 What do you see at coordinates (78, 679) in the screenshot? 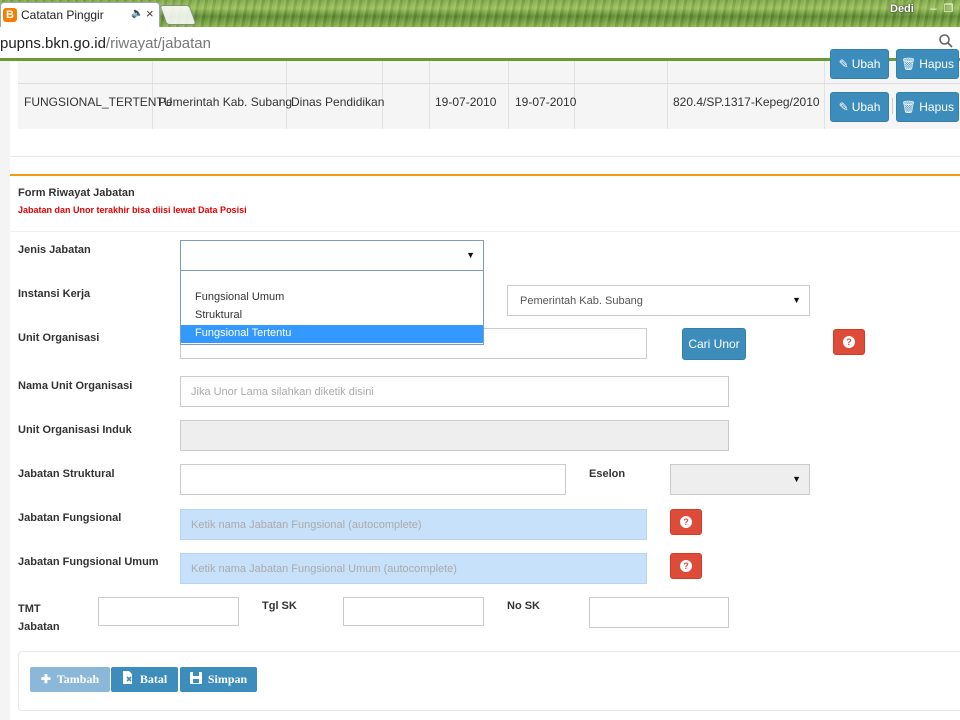
I see `tambah-label: Tambah` at bounding box center [78, 679].